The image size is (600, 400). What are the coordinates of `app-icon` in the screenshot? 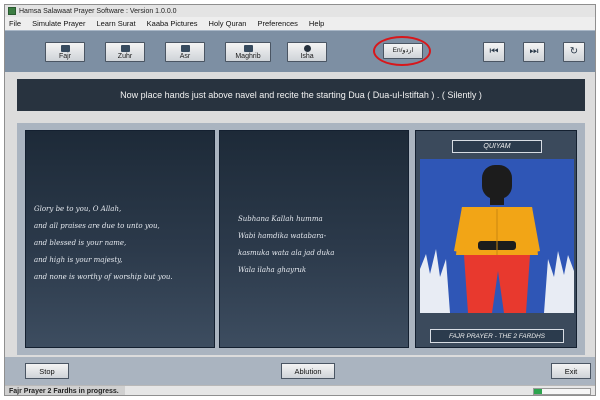 It's located at (12, 11).